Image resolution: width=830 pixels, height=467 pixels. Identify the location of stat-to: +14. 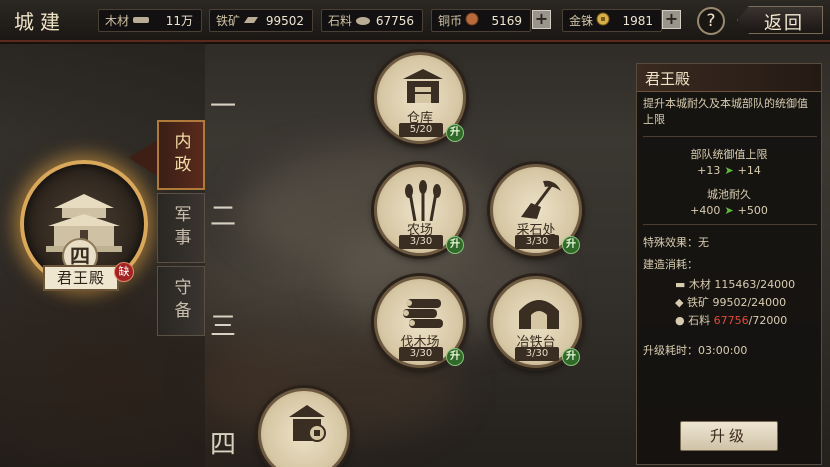
(749, 170).